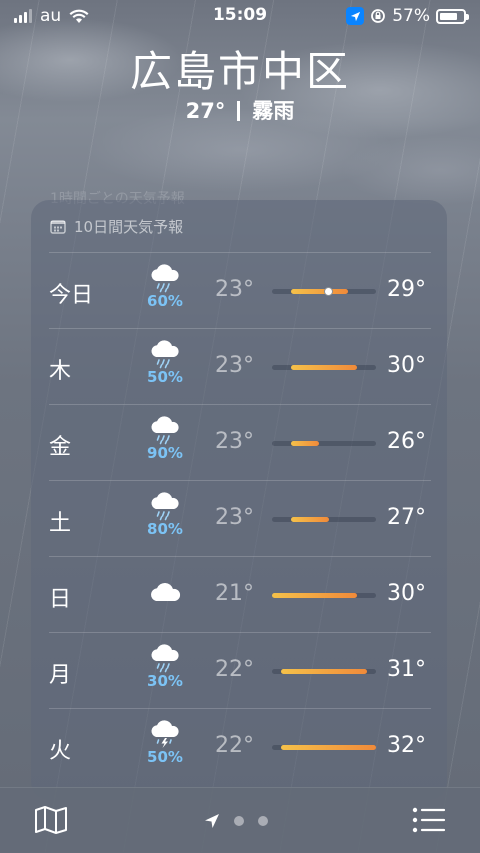 This screenshot has height=853, width=480. I want to click on forecast-day: 今日, so click(71, 295).